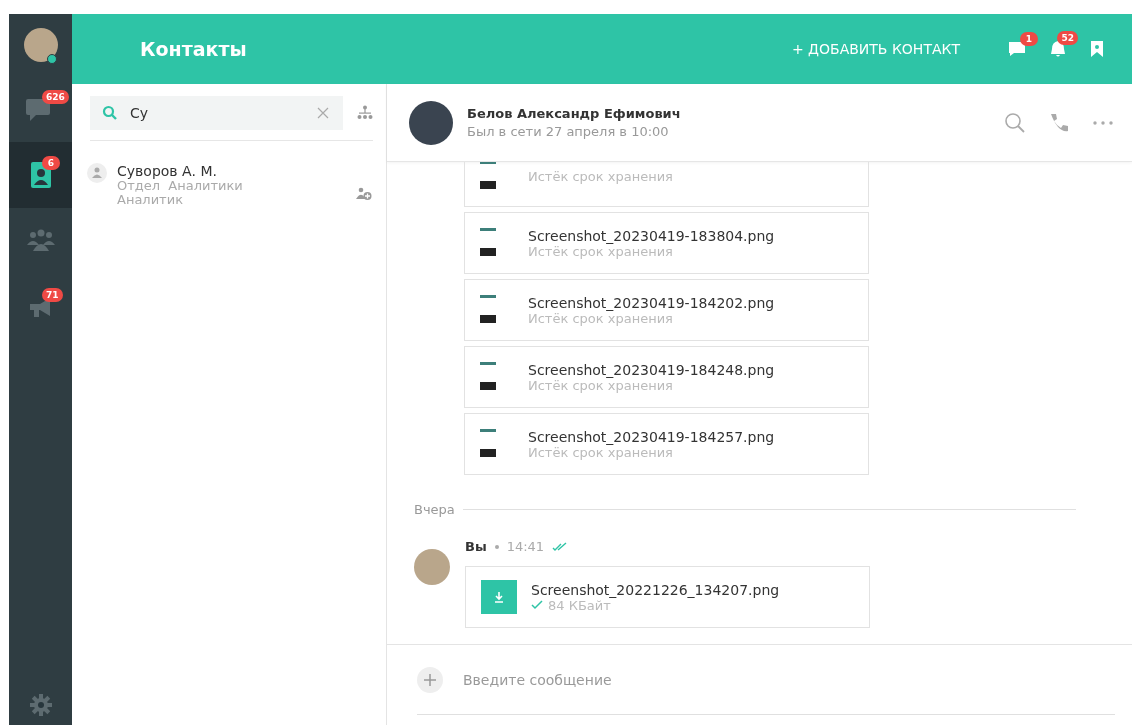 The height and width of the screenshot is (725, 1132). What do you see at coordinates (40, 241) in the screenshot?
I see `people-group-icon` at bounding box center [40, 241].